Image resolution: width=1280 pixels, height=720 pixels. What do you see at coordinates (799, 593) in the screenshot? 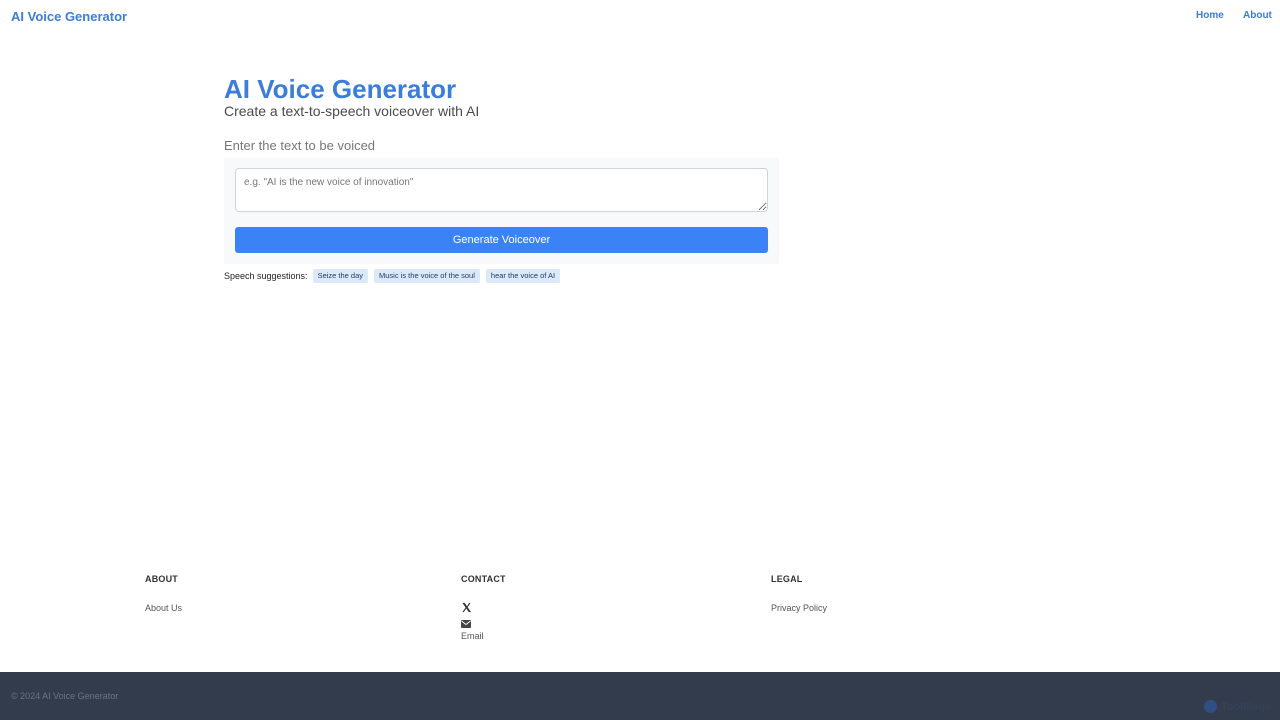
I see `footer-legal-column: LEGAL Privacy Policy` at bounding box center [799, 593].